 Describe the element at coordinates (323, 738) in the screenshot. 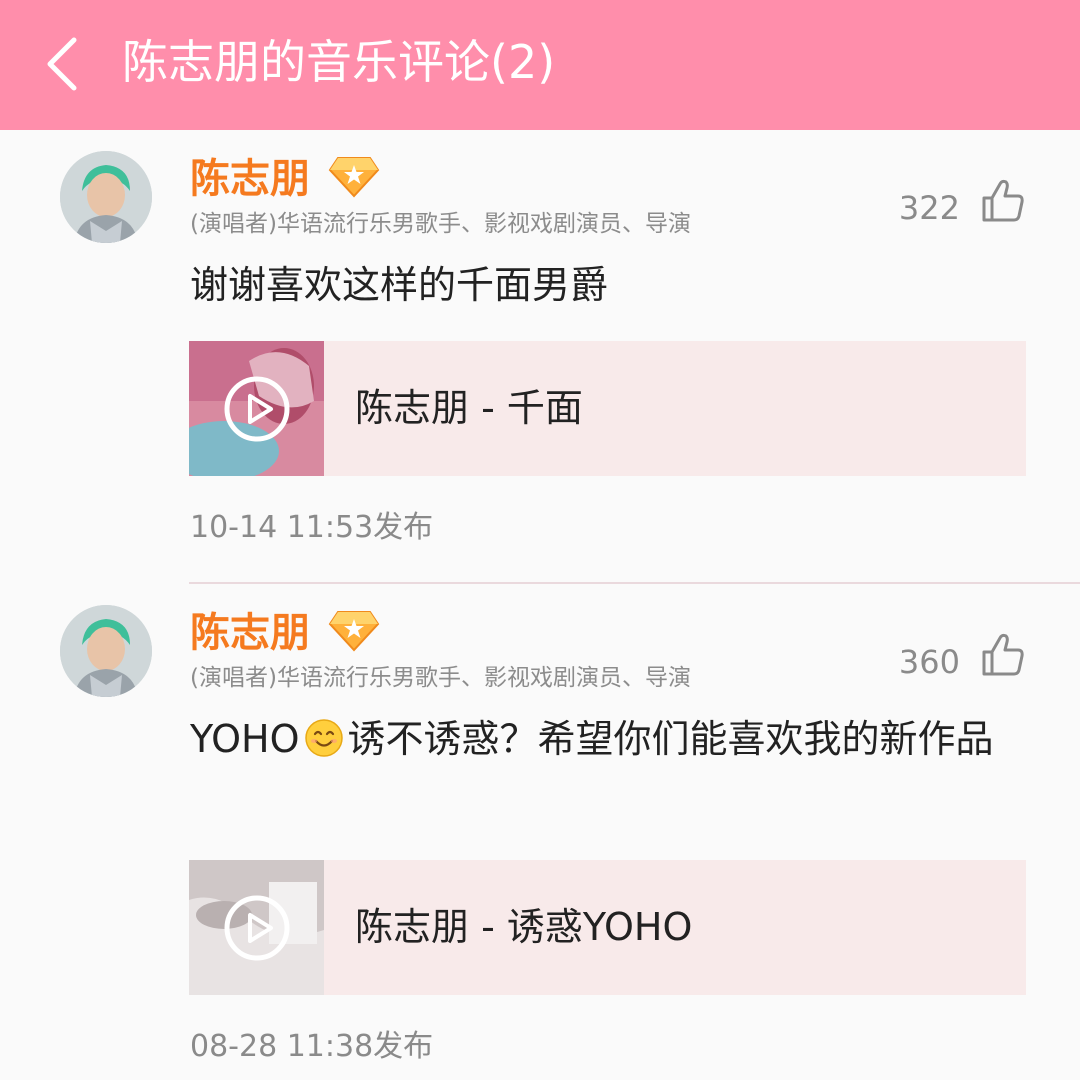

I see `smile-emoji-icon` at that location.